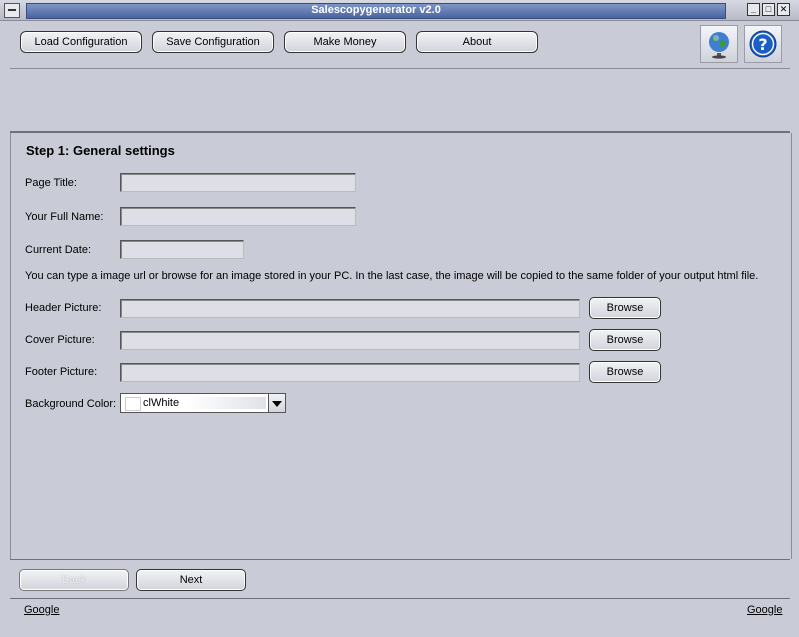 Image resolution: width=799 pixels, height=637 pixels. Describe the element at coordinates (400, 100) in the screenshot. I see `banner-area` at that location.